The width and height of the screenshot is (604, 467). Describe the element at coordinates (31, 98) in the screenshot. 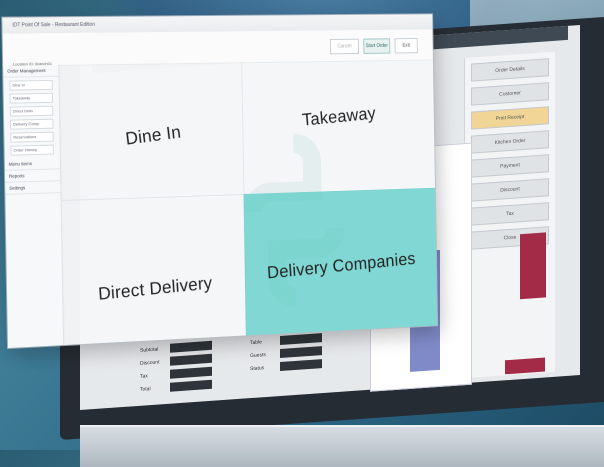

I see `sidebar-item: Takeaway` at that location.